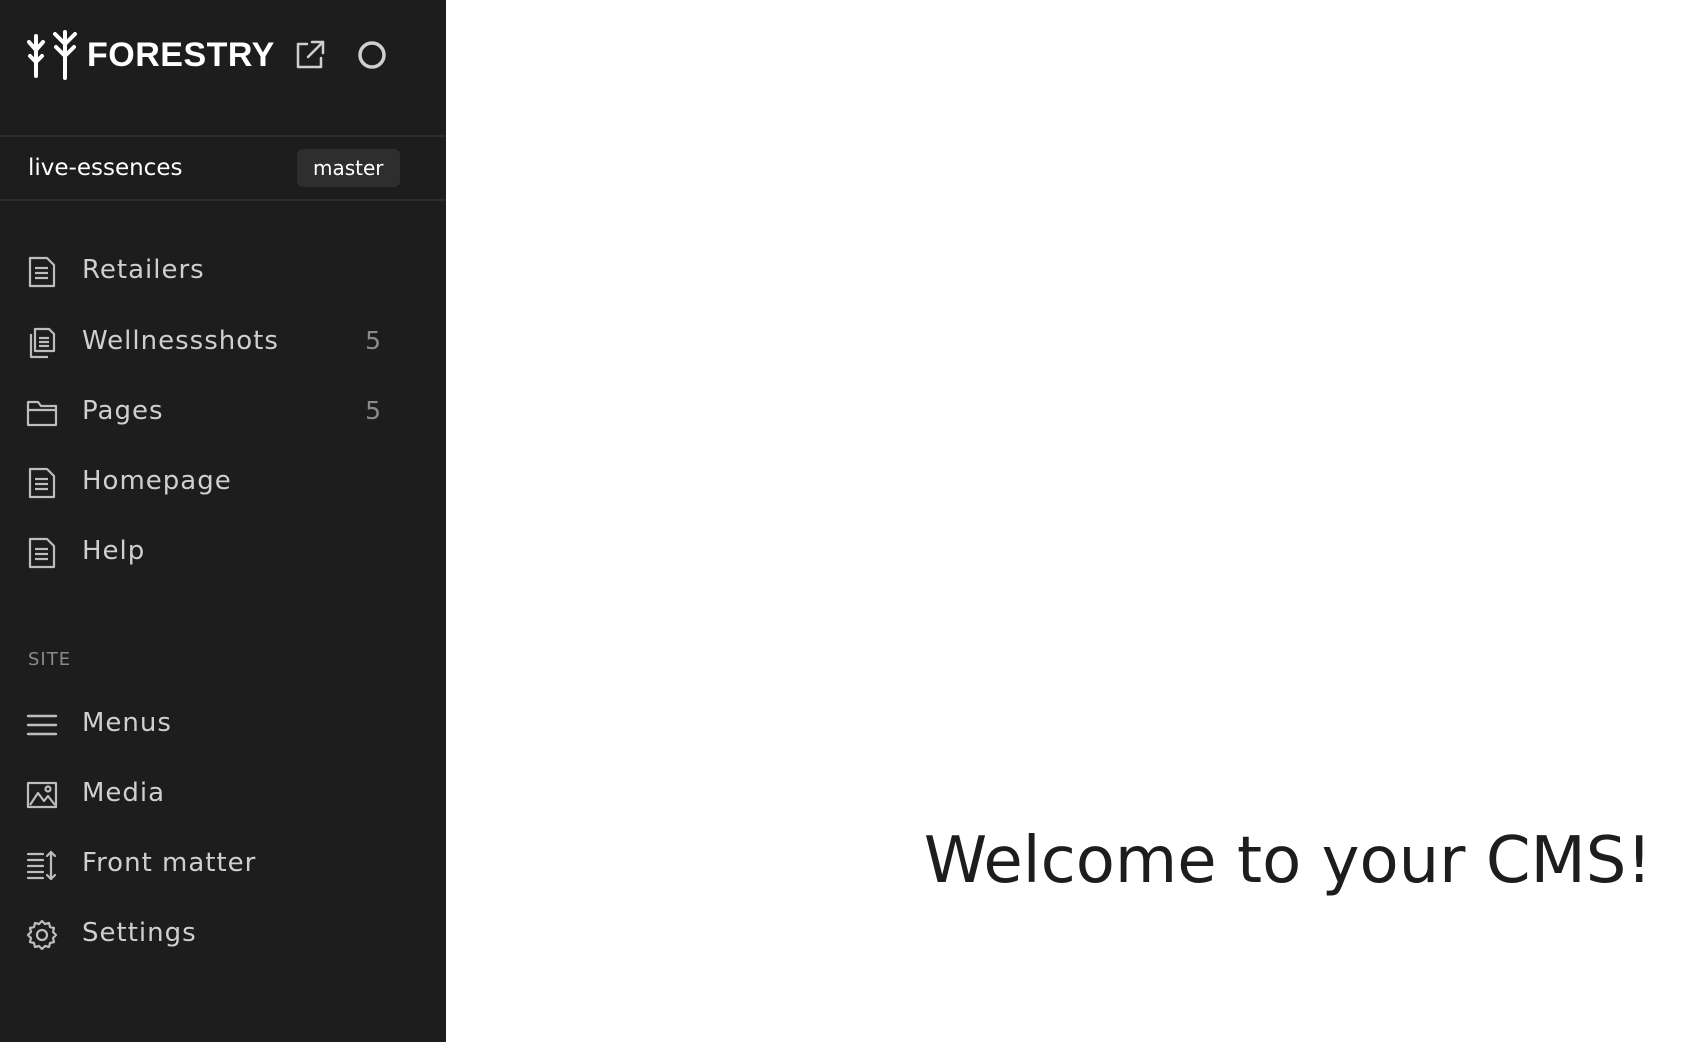 The image size is (1698, 1042). Describe the element at coordinates (1287, 861) in the screenshot. I see `welcome-heading: Welcome to your CMS!` at that location.